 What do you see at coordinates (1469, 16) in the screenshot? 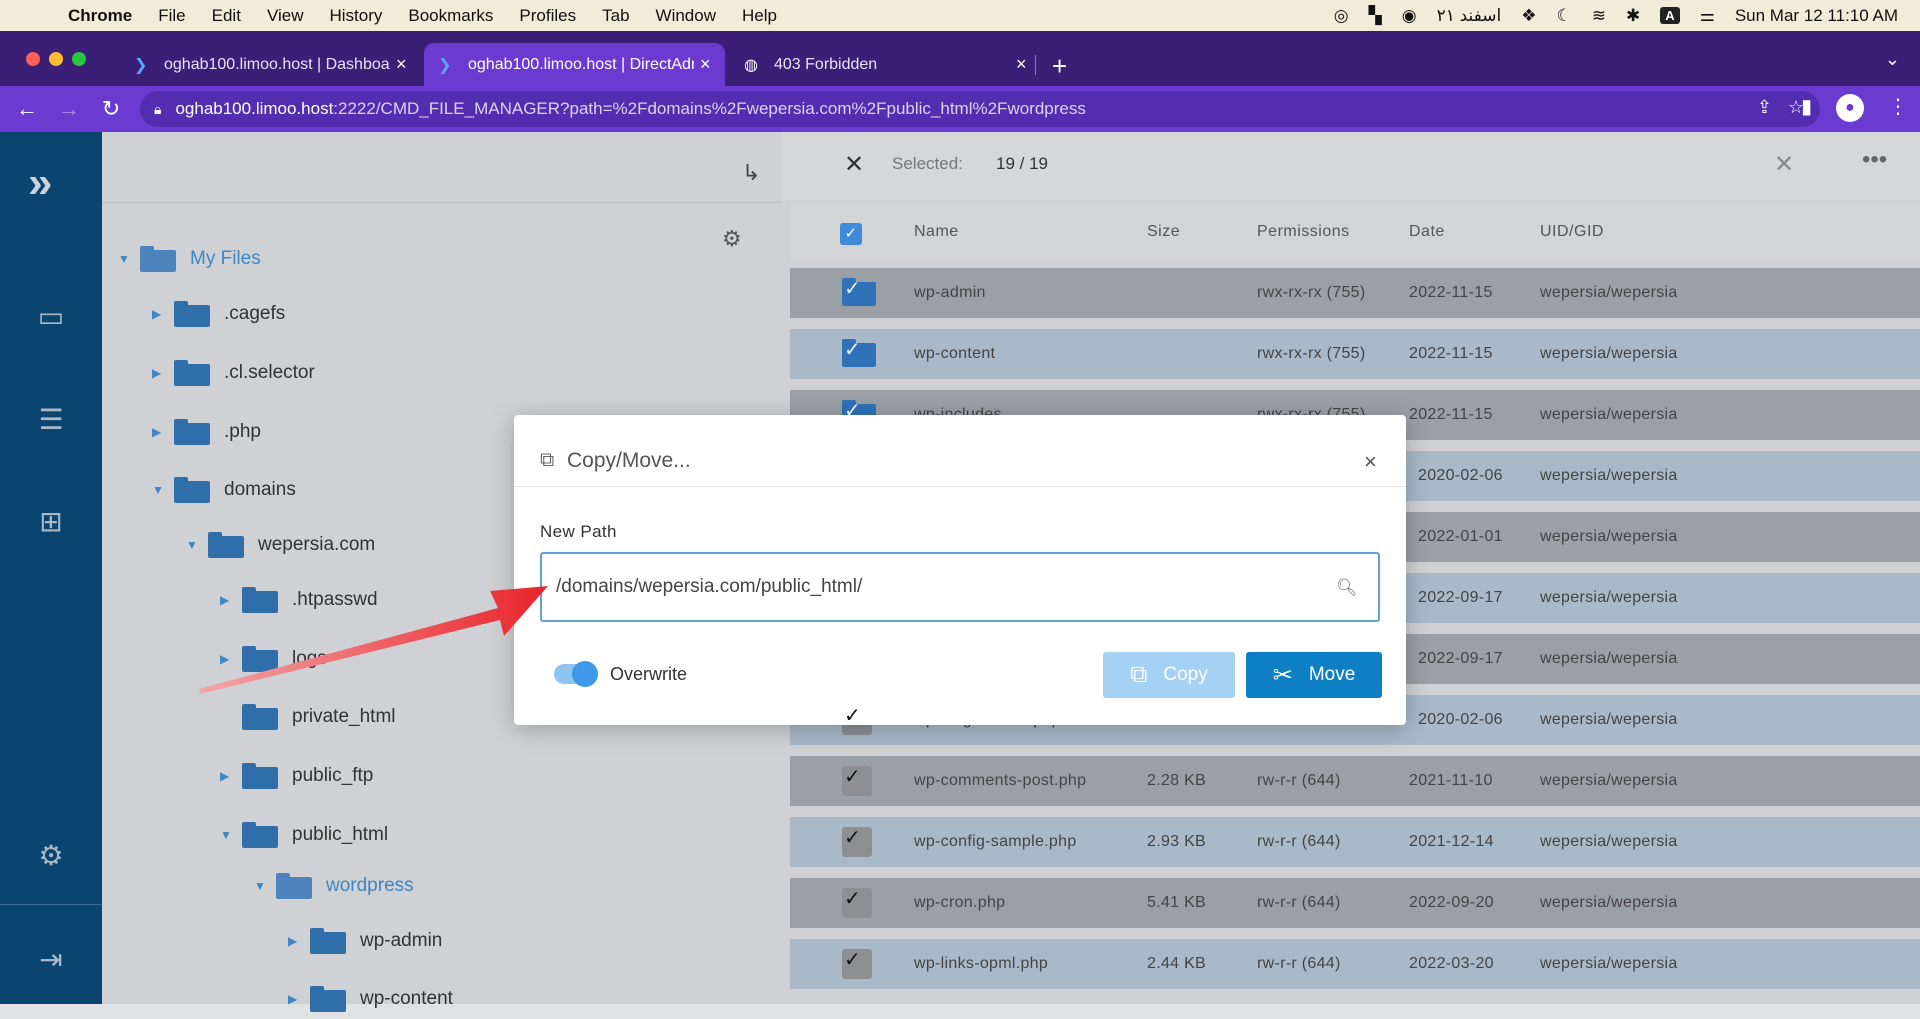
I see `input-source-date: ۲۱ اسفند` at bounding box center [1469, 16].